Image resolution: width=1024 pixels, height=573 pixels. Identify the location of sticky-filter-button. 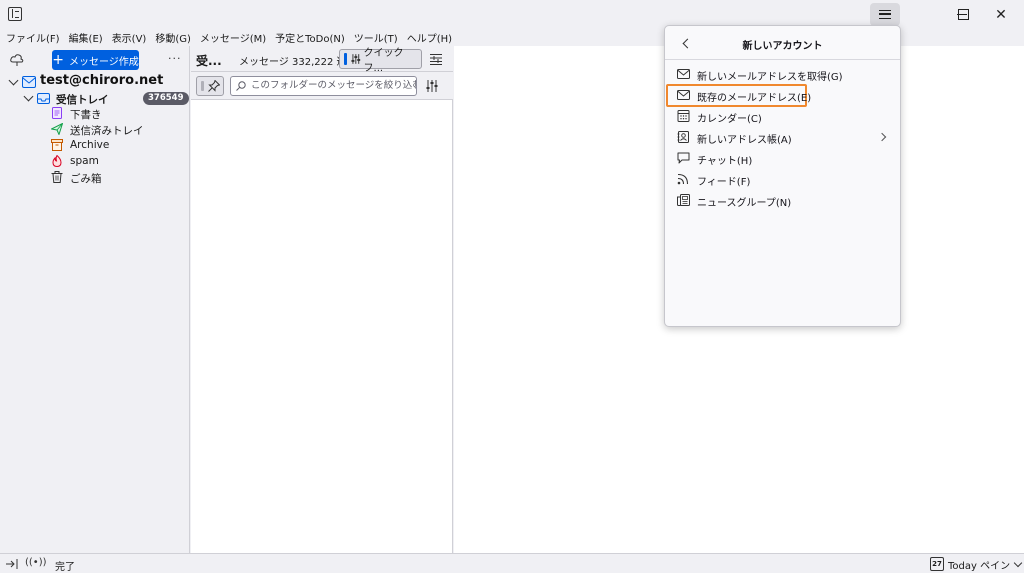
(210, 86).